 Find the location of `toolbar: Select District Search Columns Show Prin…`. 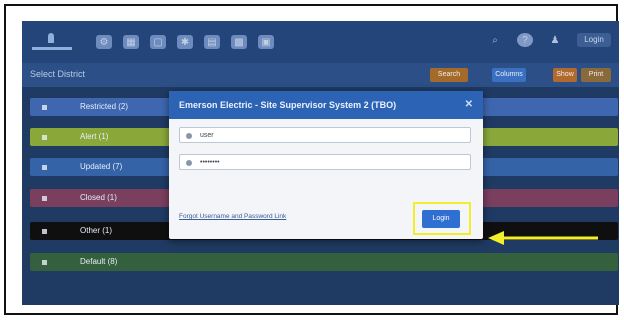

toolbar: Select District Search Columns Show Prin… is located at coordinates (320, 75).